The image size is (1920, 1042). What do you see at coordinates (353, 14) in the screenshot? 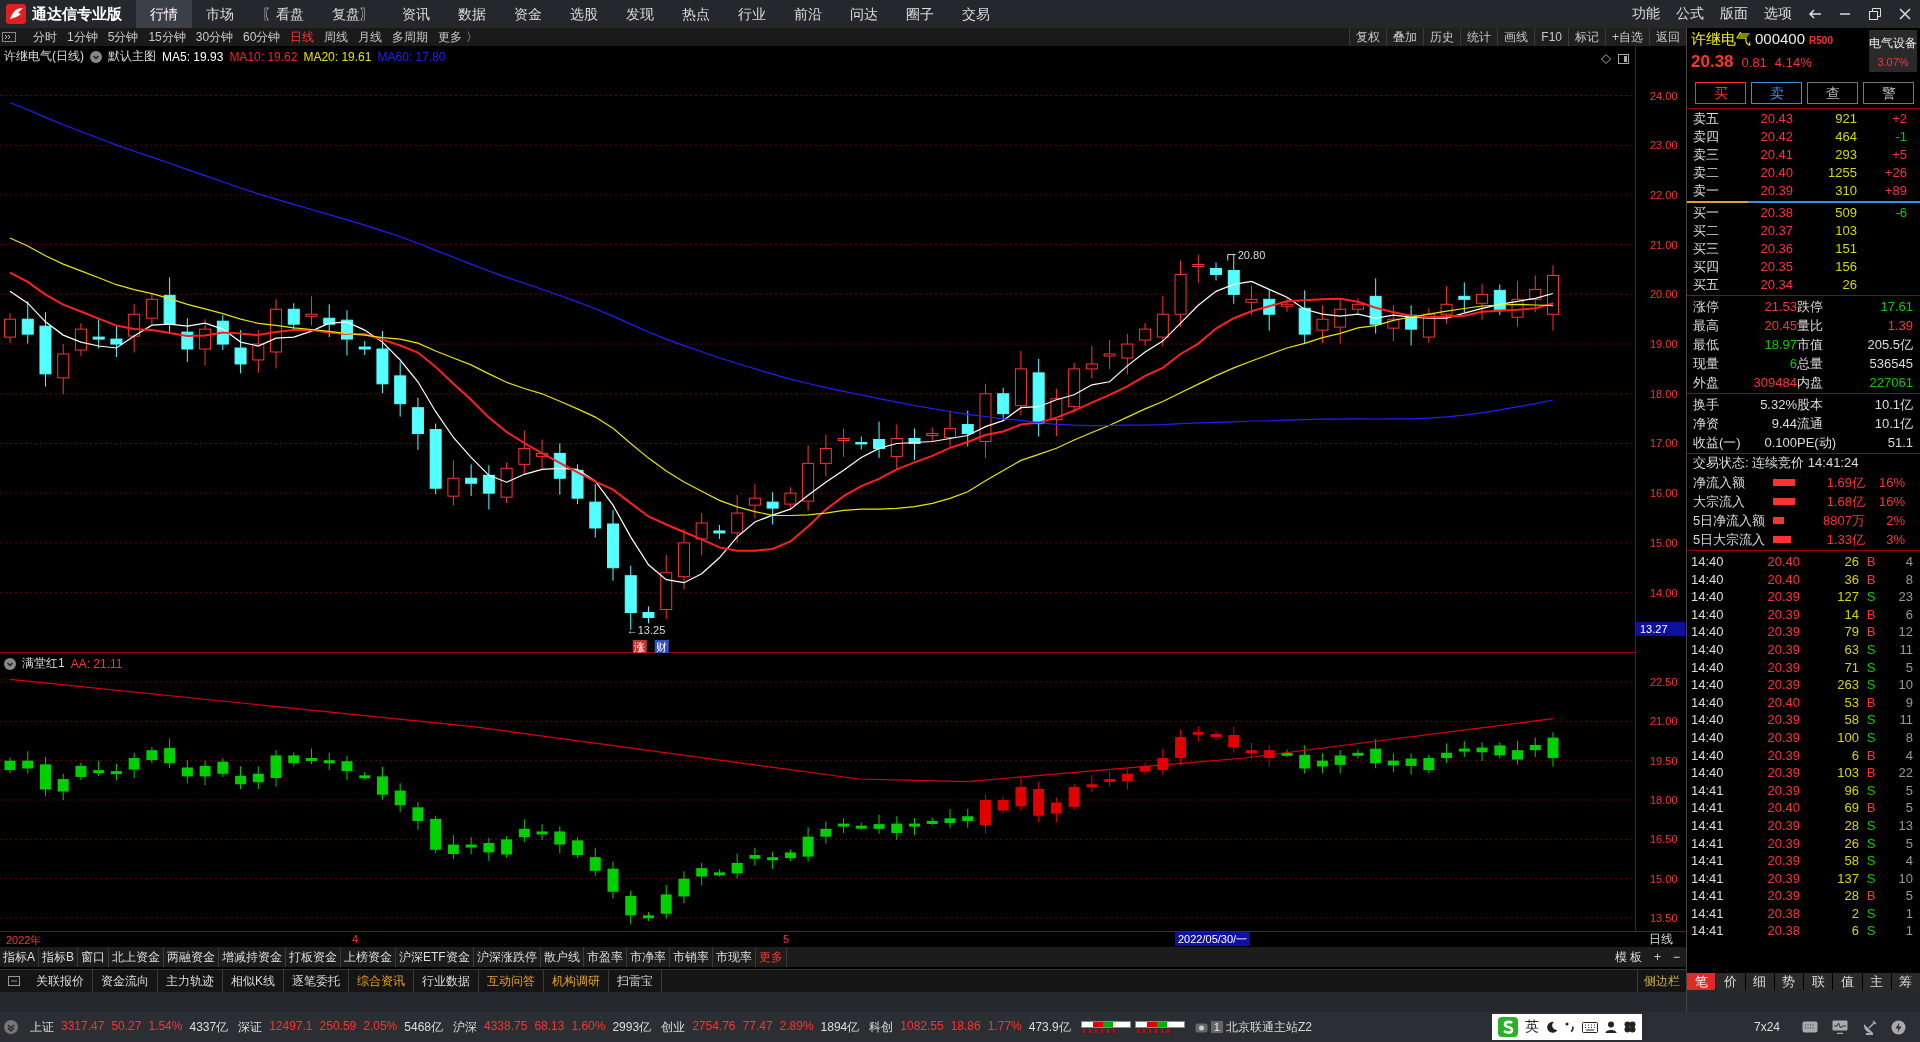
I see `menu-tab: 复盘〗` at bounding box center [353, 14].